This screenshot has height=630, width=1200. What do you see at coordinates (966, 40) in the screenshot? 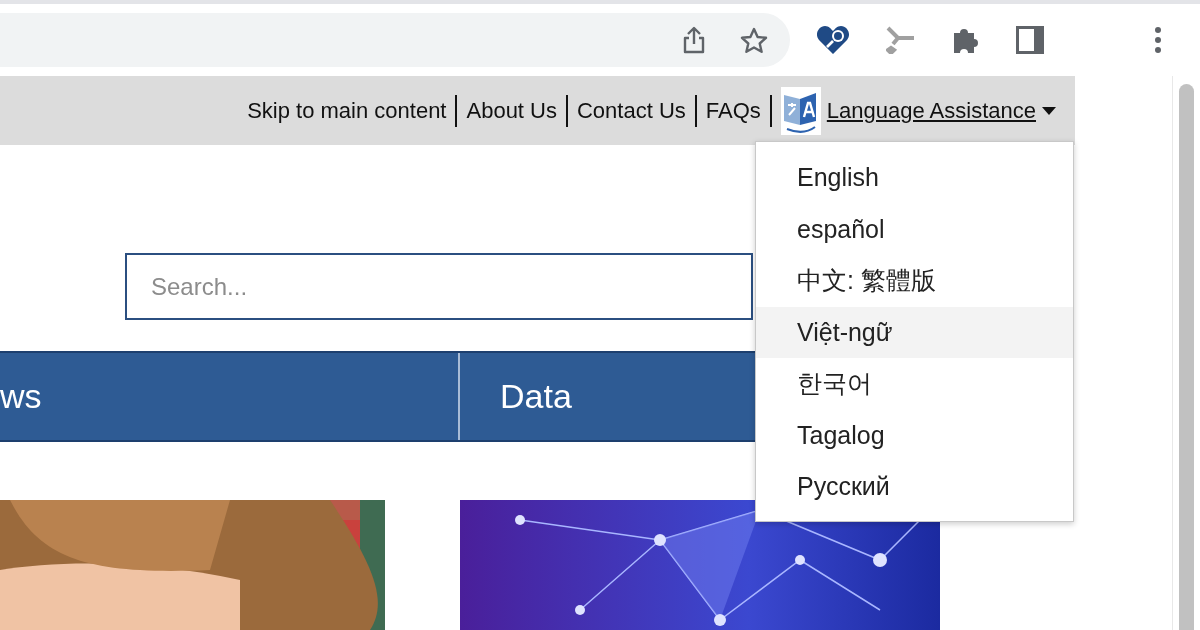
I see `puzzle-icon` at bounding box center [966, 40].